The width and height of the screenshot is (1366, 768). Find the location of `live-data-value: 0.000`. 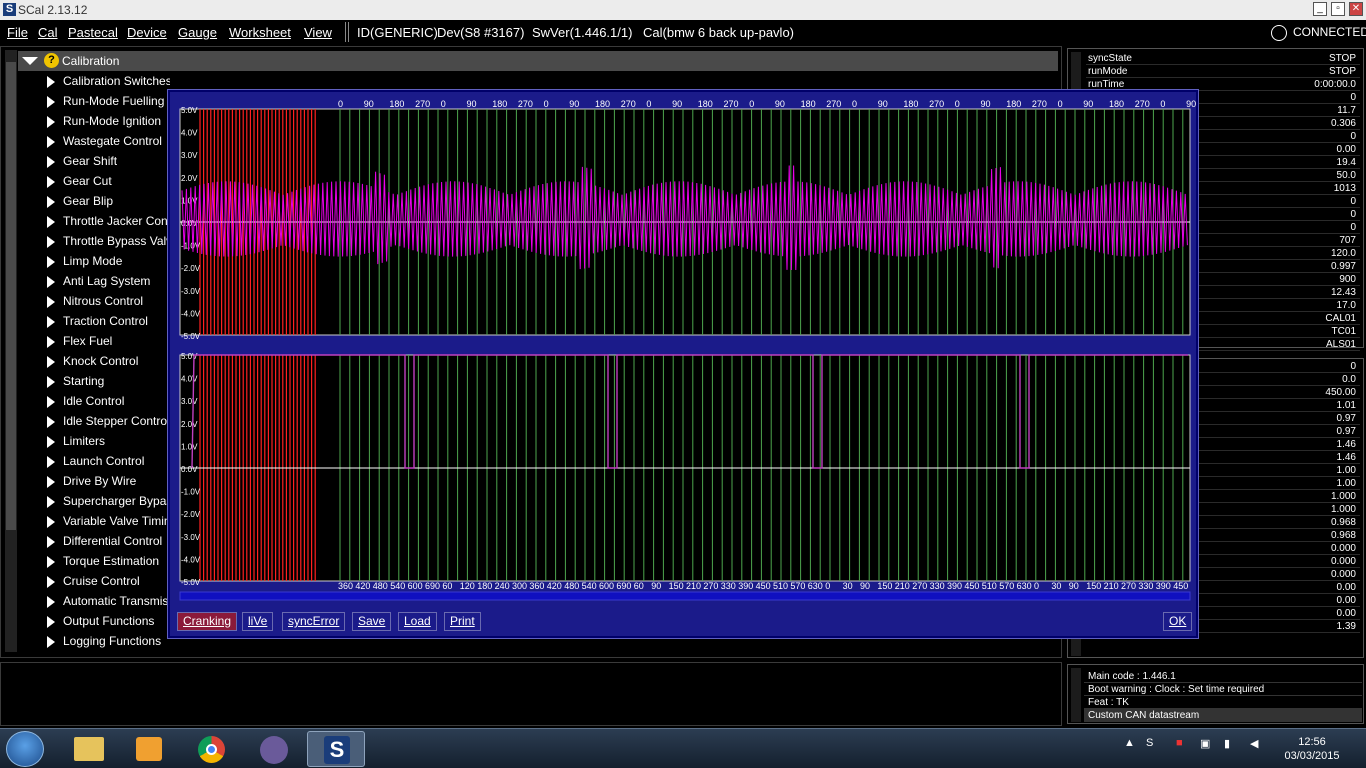

live-data-value: 0.000 is located at coordinates (1343, 561).